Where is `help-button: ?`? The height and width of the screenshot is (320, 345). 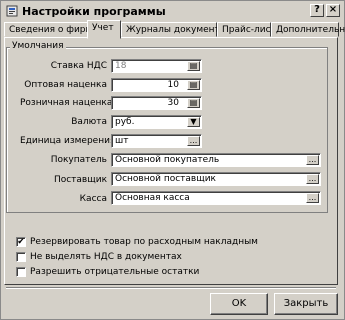 help-button: ? is located at coordinates (317, 10).